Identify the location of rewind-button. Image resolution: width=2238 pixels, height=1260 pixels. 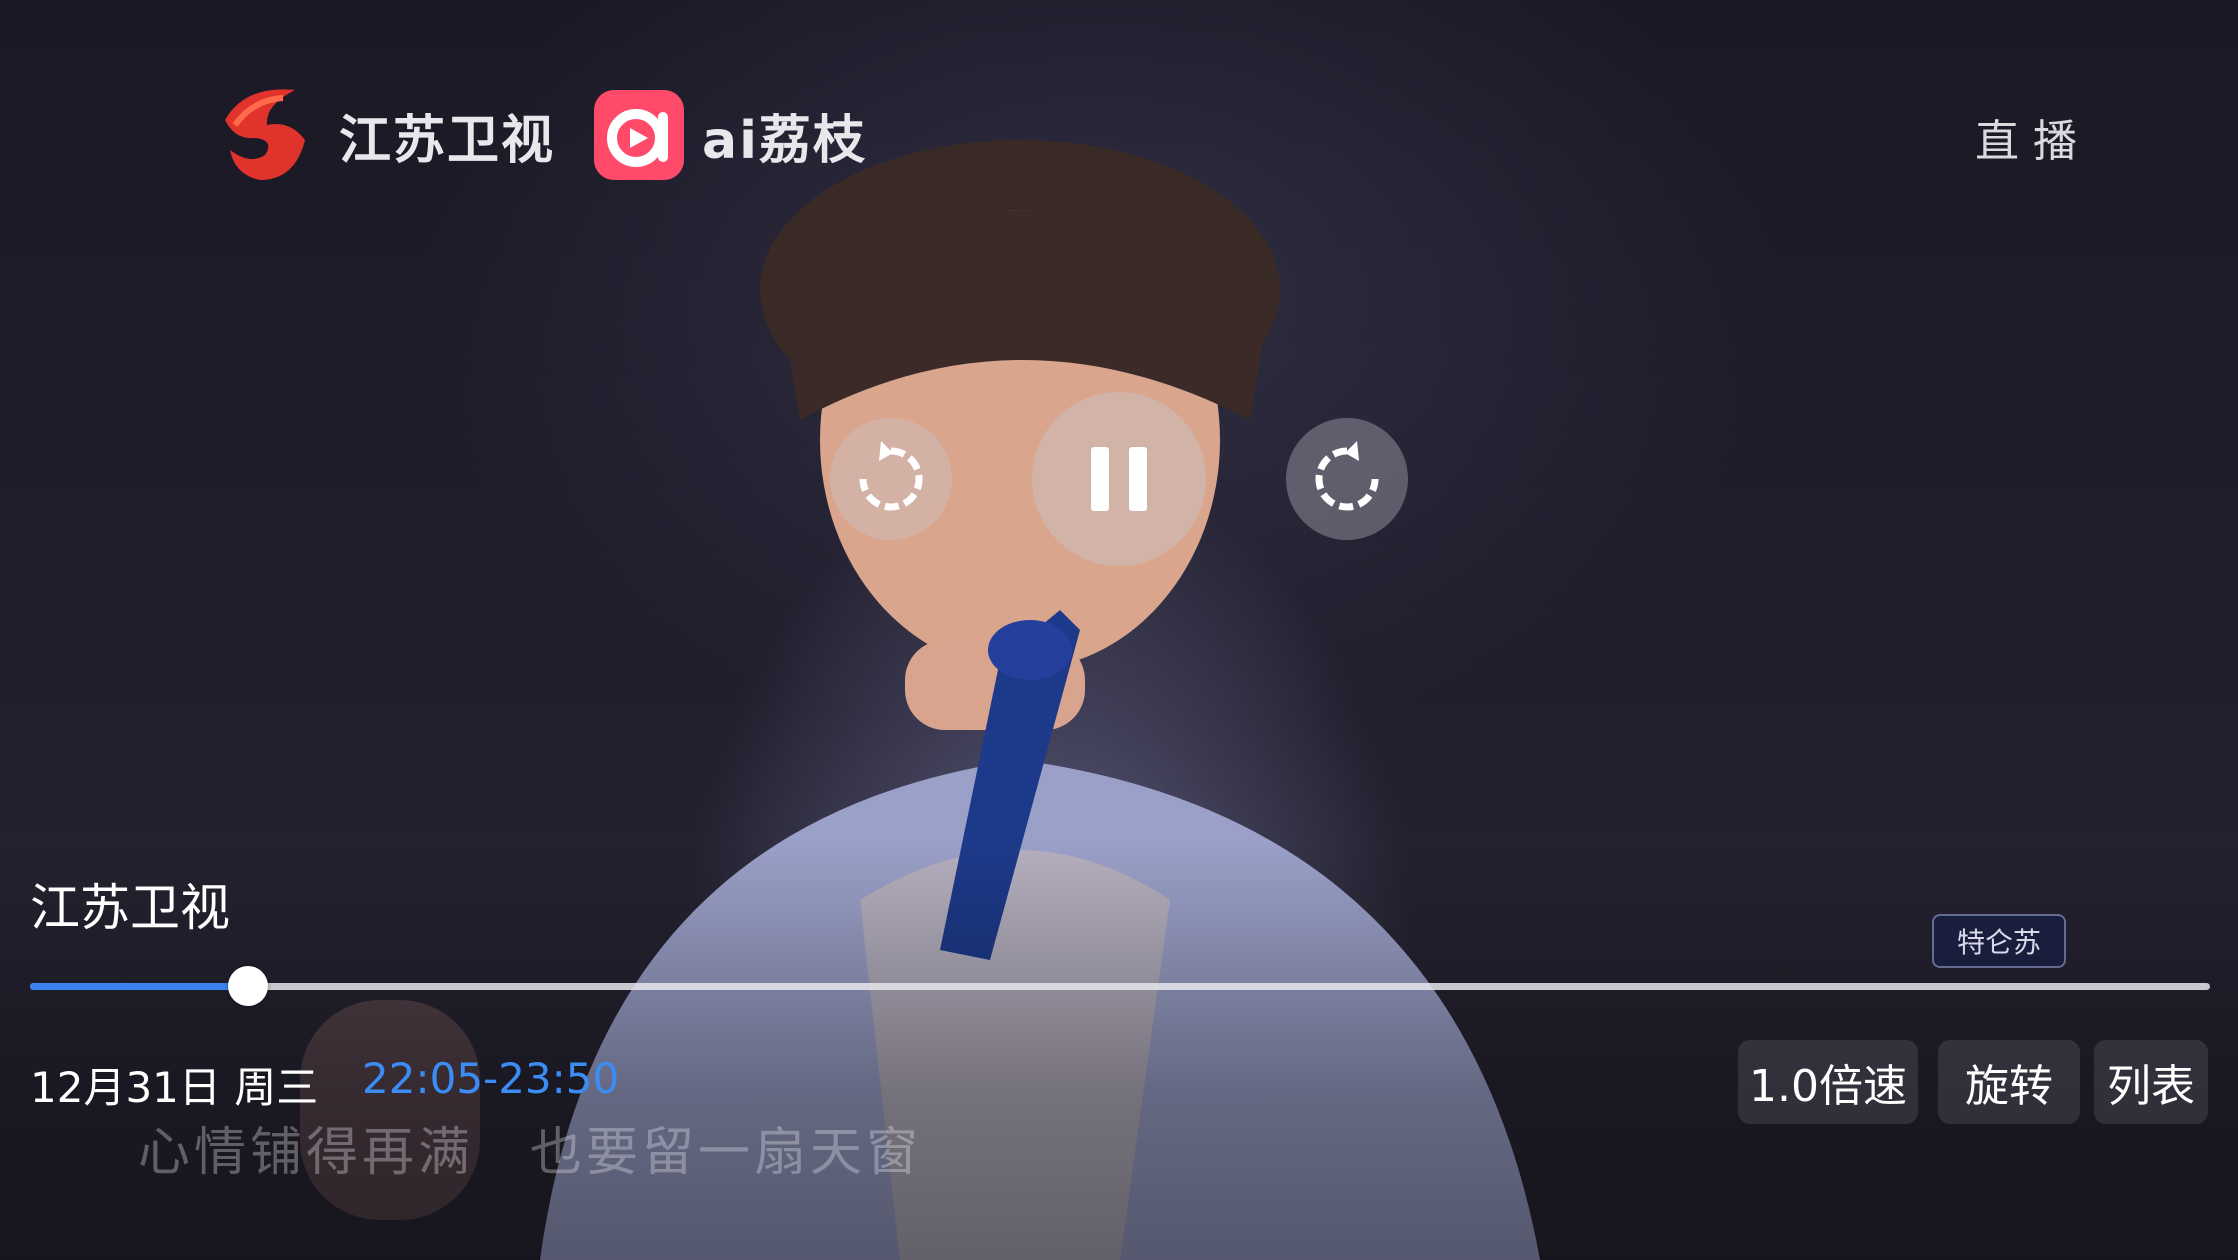
(891, 479).